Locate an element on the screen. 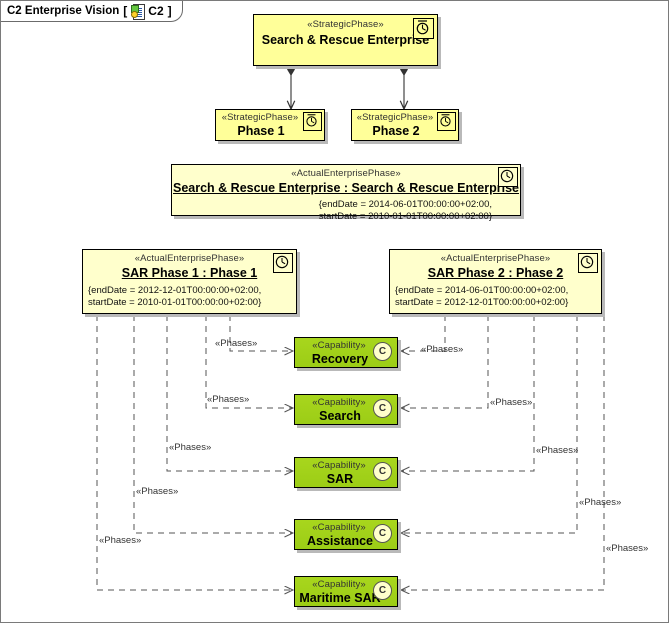  edge-label-phases-right-2: «Phases» is located at coordinates (511, 402).